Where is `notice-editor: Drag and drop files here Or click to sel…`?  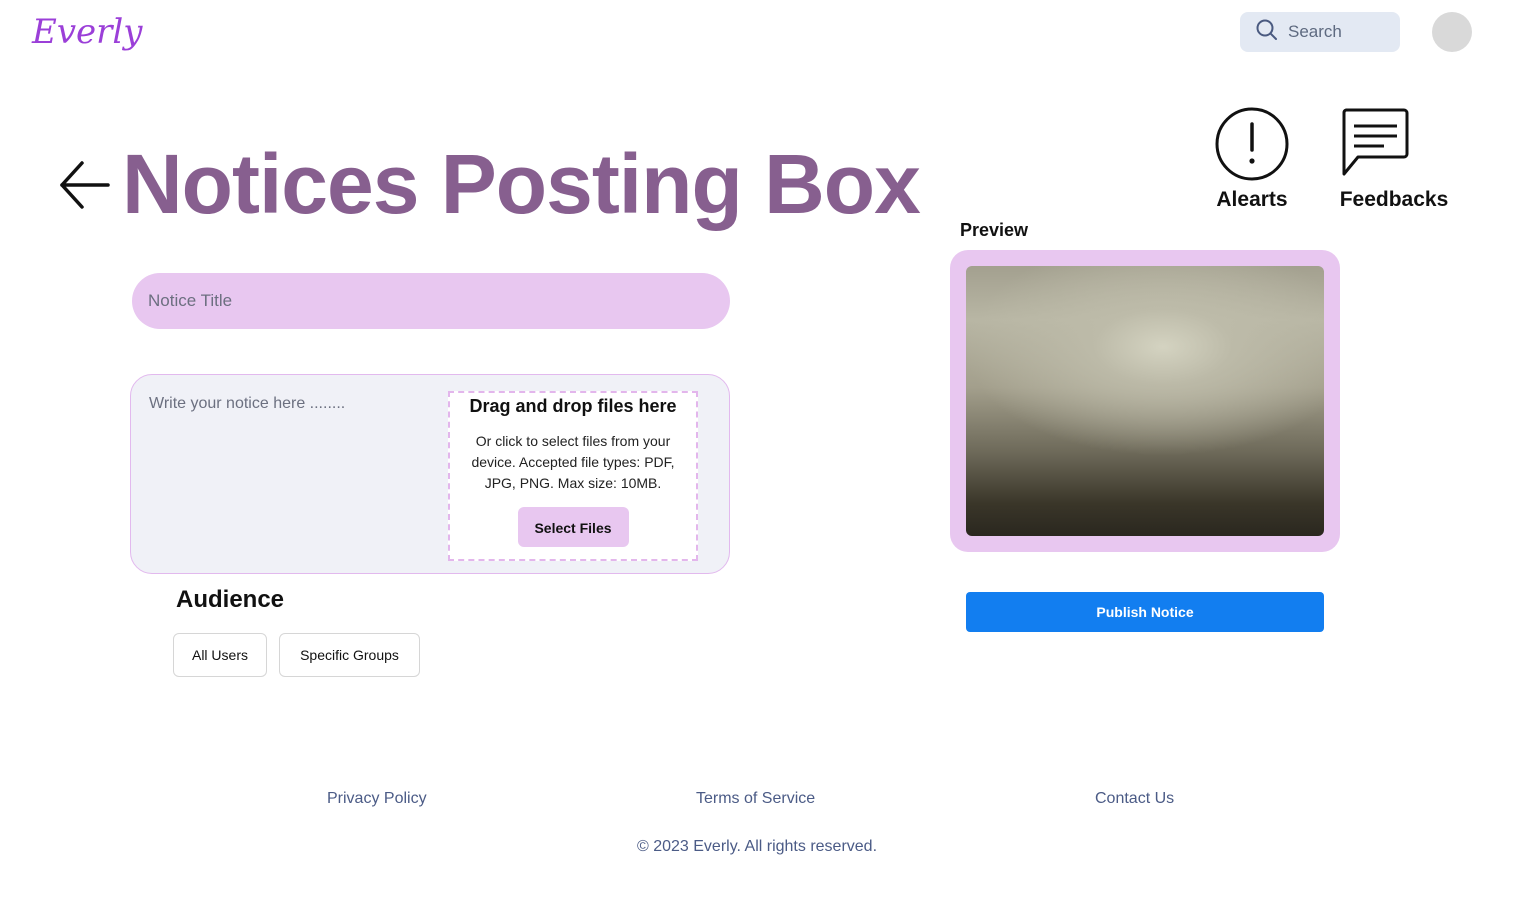 notice-editor: Drag and drop files here Or click to sel… is located at coordinates (430, 474).